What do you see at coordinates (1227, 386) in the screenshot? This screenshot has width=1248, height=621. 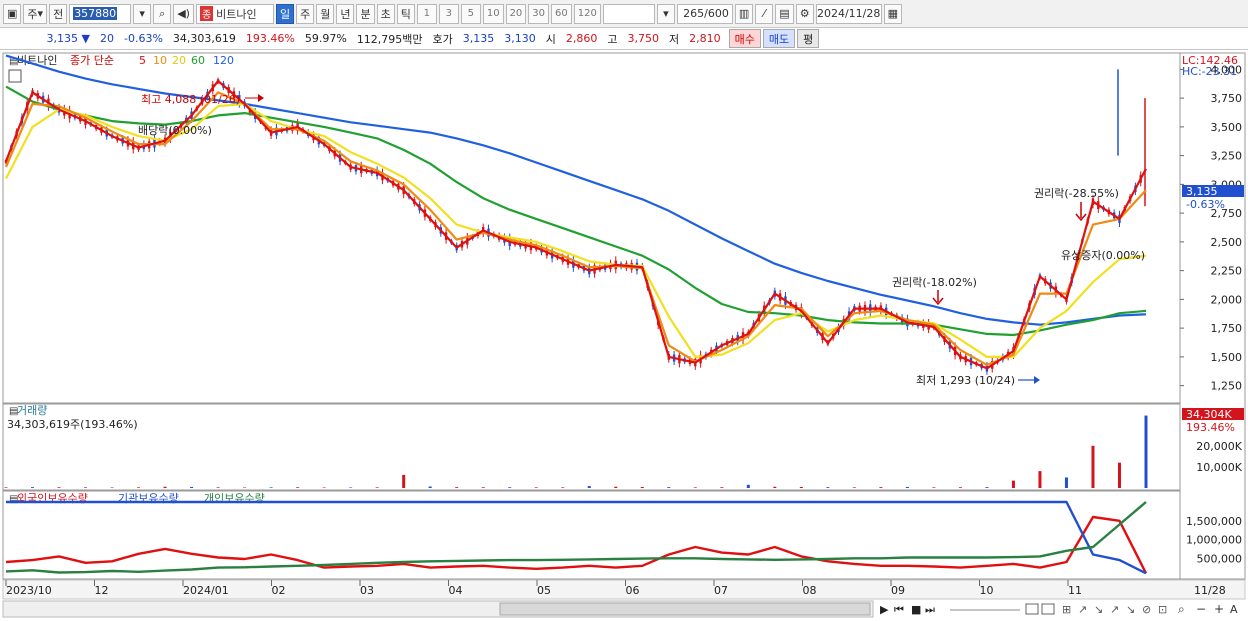 I see `price-tick-label: 1,250` at bounding box center [1227, 386].